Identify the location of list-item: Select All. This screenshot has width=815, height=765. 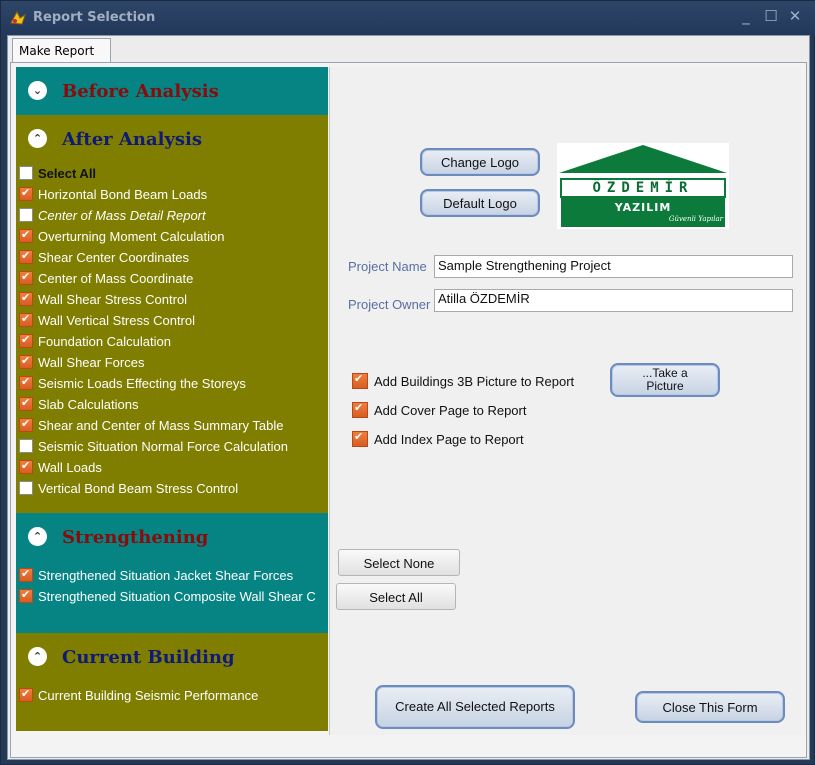
(172, 173).